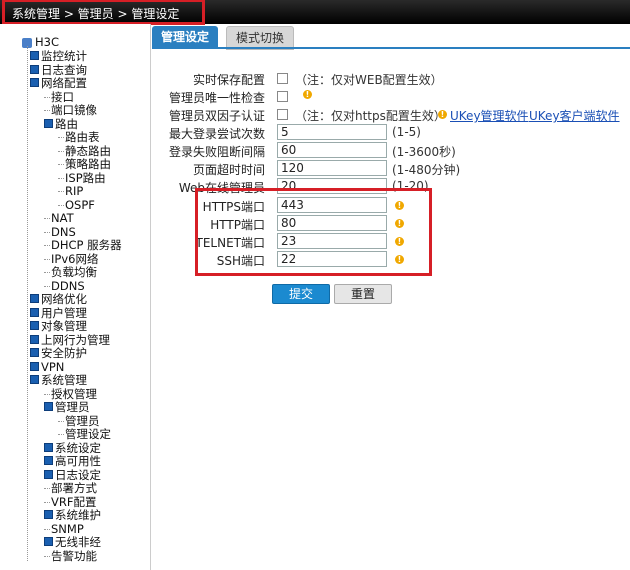 The image size is (630, 570). Describe the element at coordinates (74, 393) in the screenshot. I see `sidebar-item-label: 授权管理` at that location.